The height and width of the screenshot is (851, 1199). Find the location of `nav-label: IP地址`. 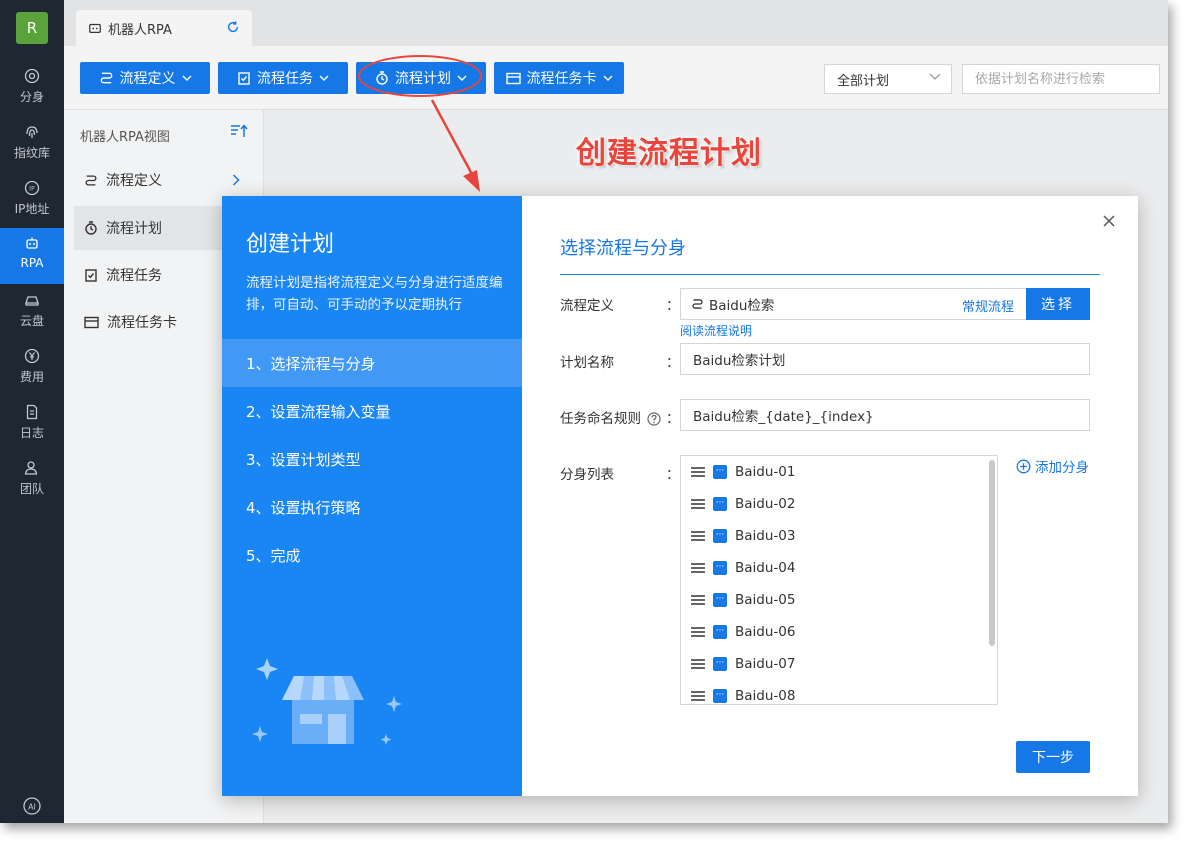

nav-label: IP地址 is located at coordinates (32, 209).